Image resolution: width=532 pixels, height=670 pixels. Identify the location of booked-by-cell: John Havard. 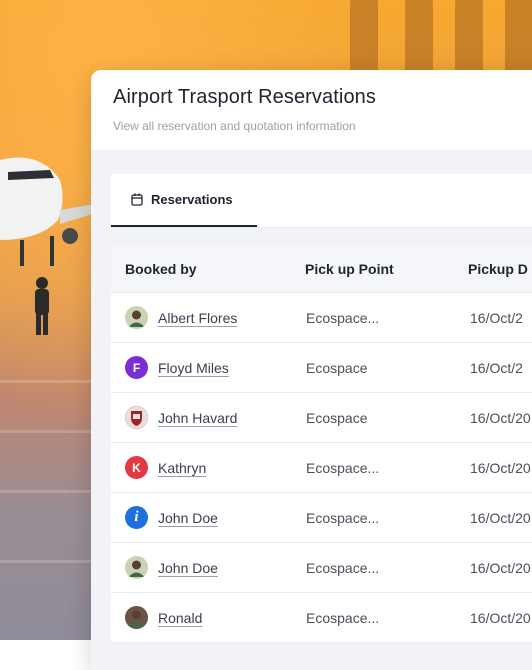
(181, 417).